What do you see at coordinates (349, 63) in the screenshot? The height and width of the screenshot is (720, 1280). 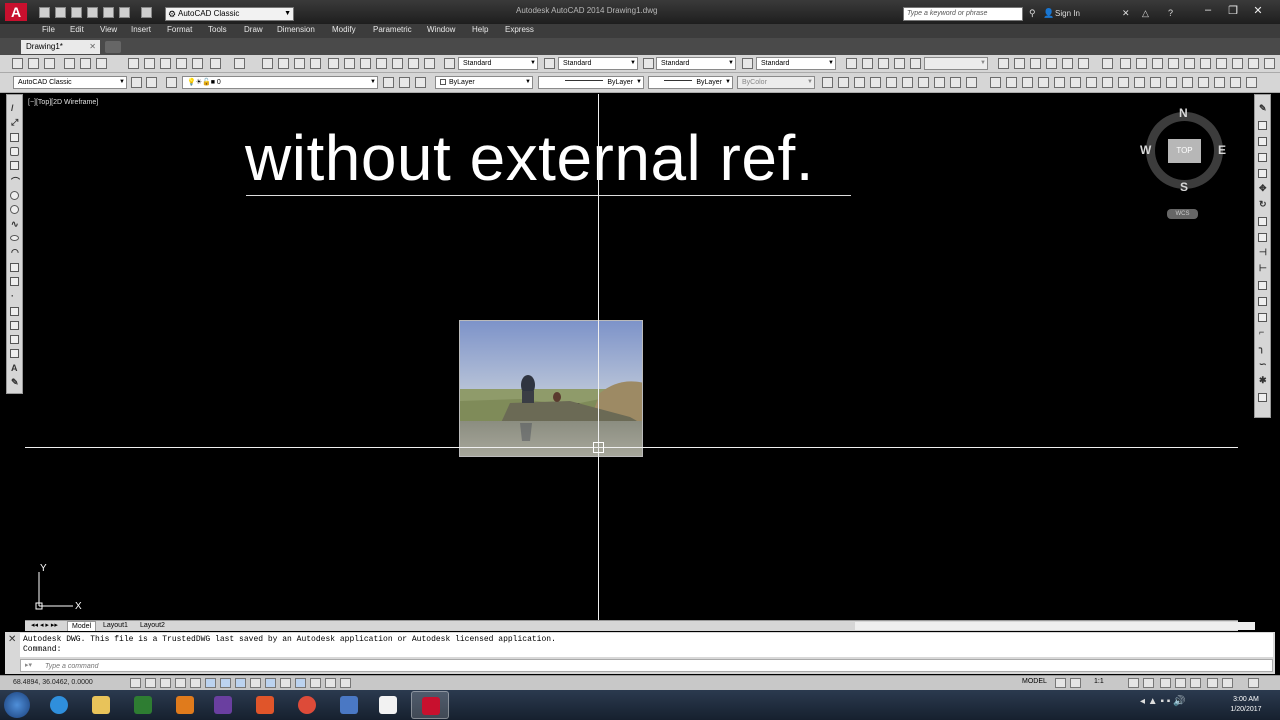 I see `design-center-icon` at bounding box center [349, 63].